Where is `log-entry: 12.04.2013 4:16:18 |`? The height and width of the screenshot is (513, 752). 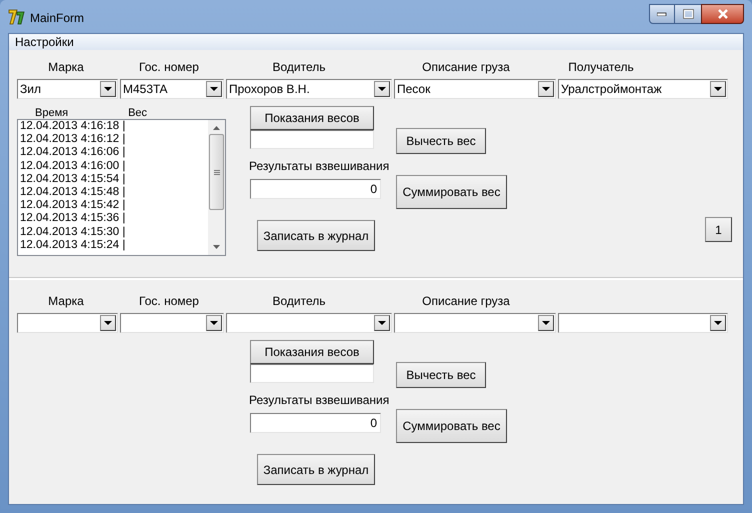 log-entry: 12.04.2013 4:16:18 | is located at coordinates (114, 127).